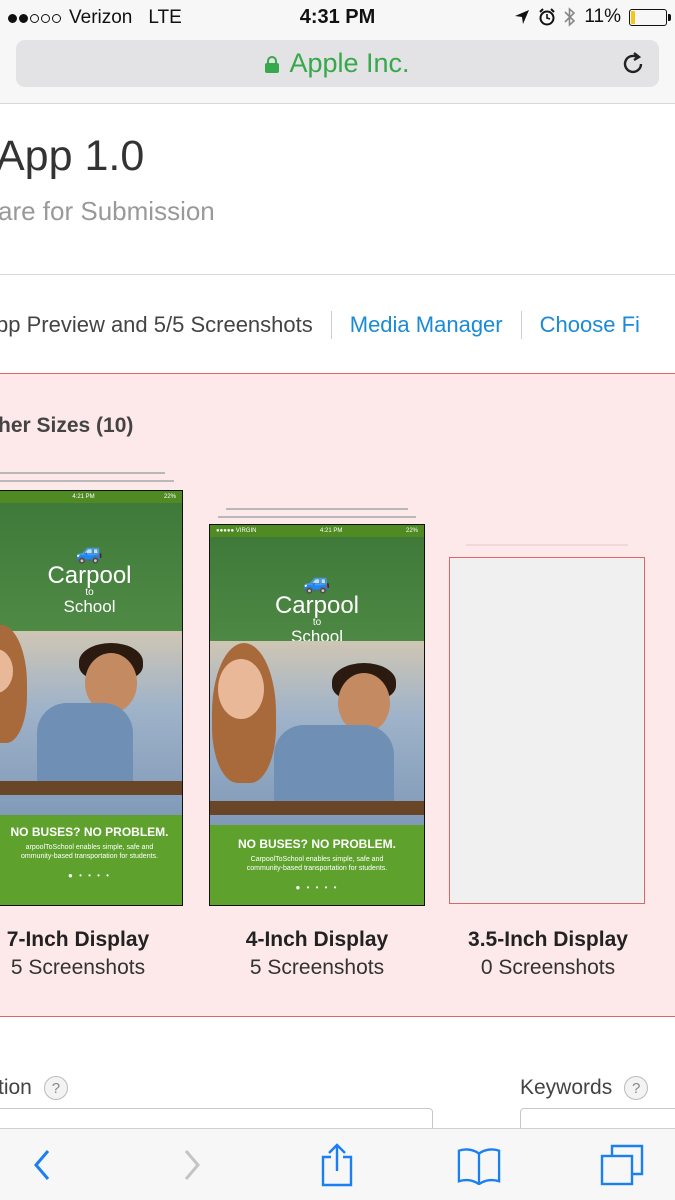  I want to click on reload-icon, so click(633, 64).